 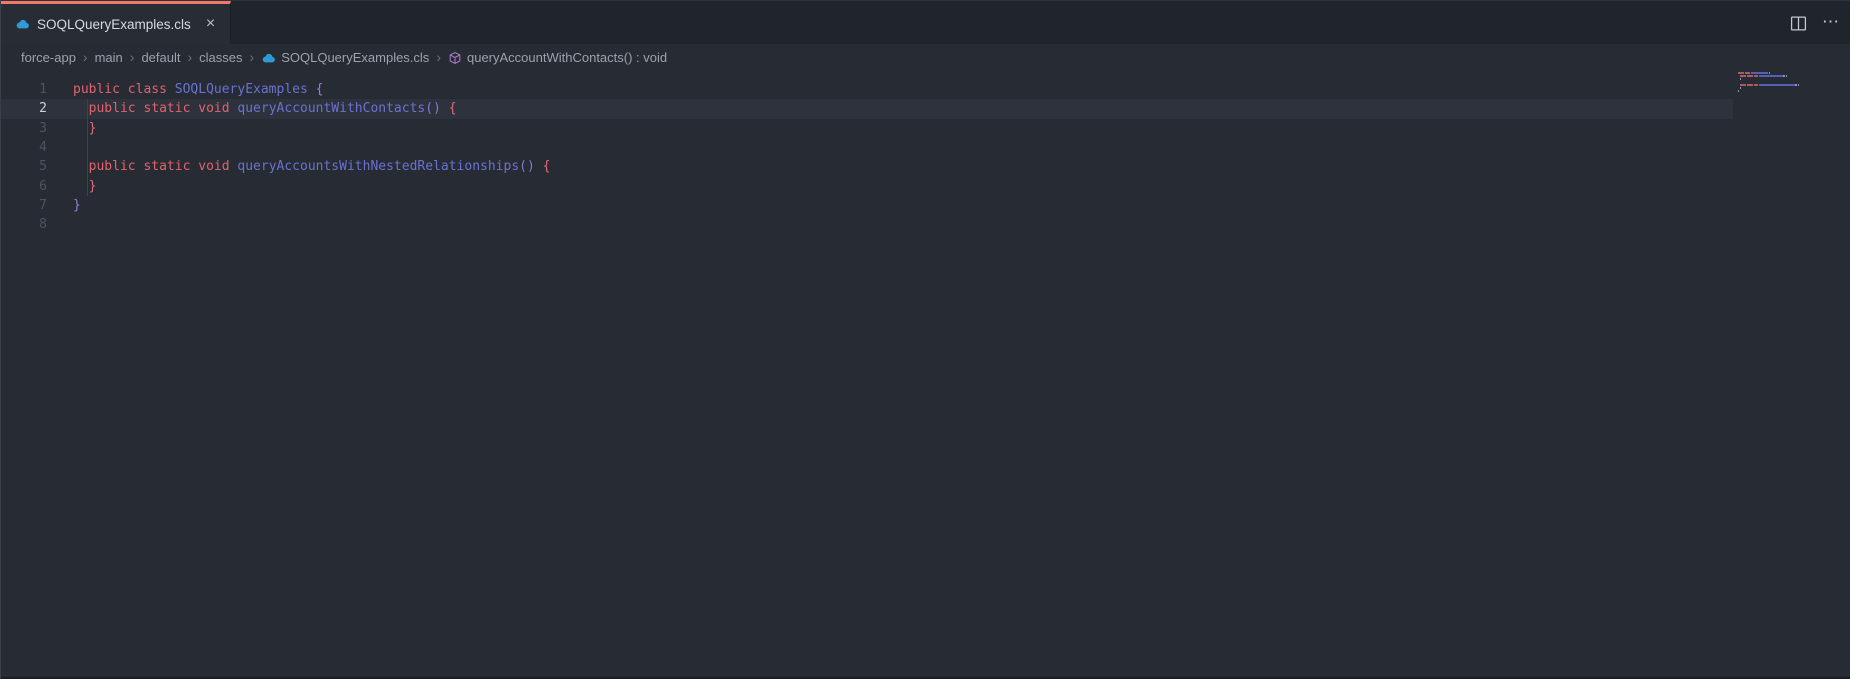 I want to click on code-line: 8, so click(x=925, y=224).